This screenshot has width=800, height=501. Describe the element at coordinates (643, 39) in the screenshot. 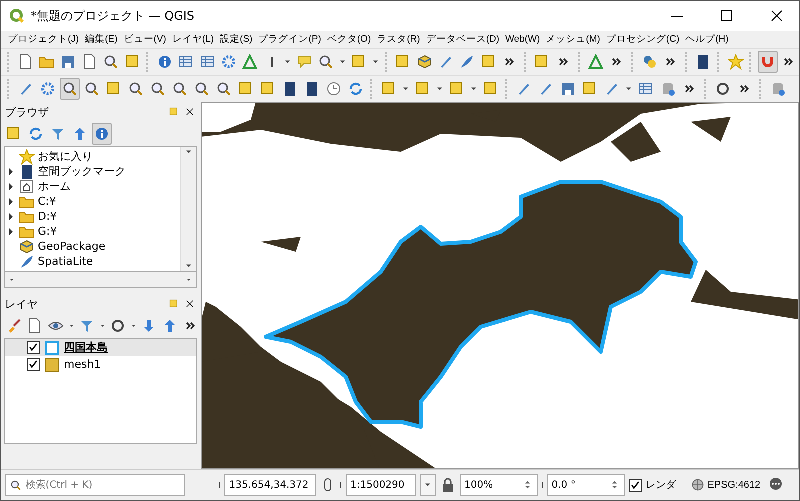

I see `menu-item: プロセシング(C)` at that location.